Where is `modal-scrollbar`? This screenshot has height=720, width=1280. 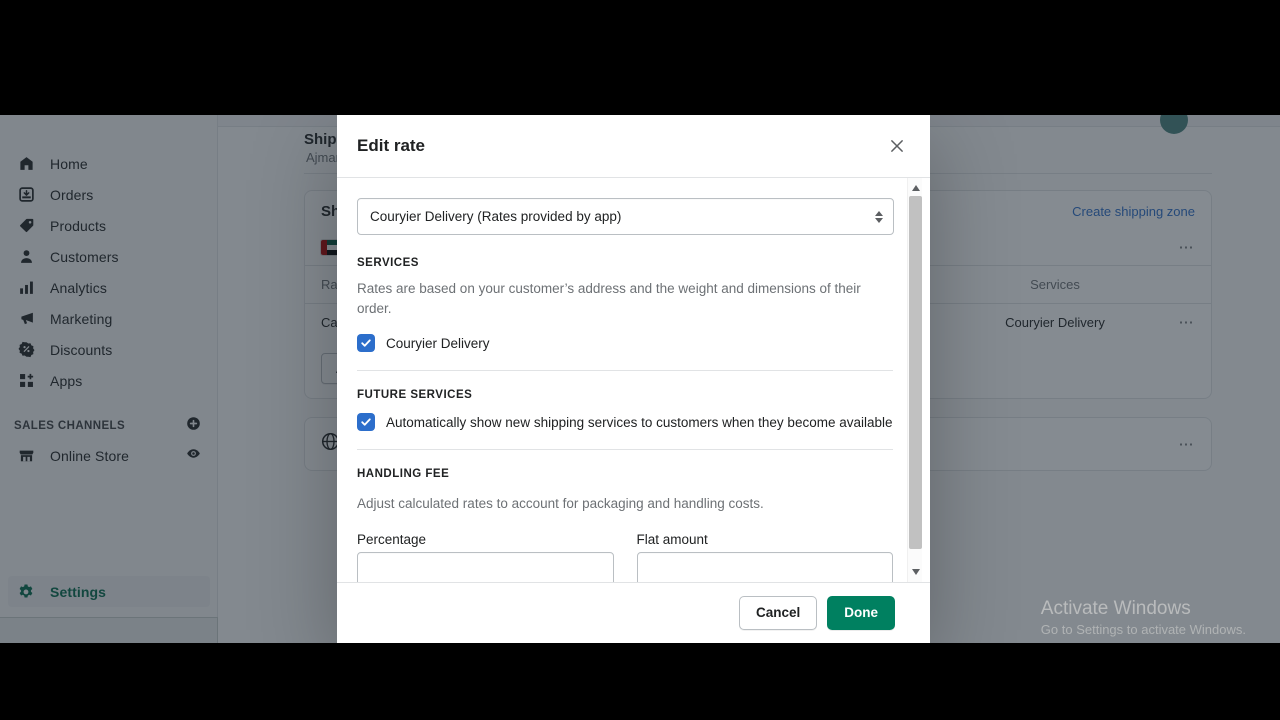 modal-scrollbar is located at coordinates (914, 380).